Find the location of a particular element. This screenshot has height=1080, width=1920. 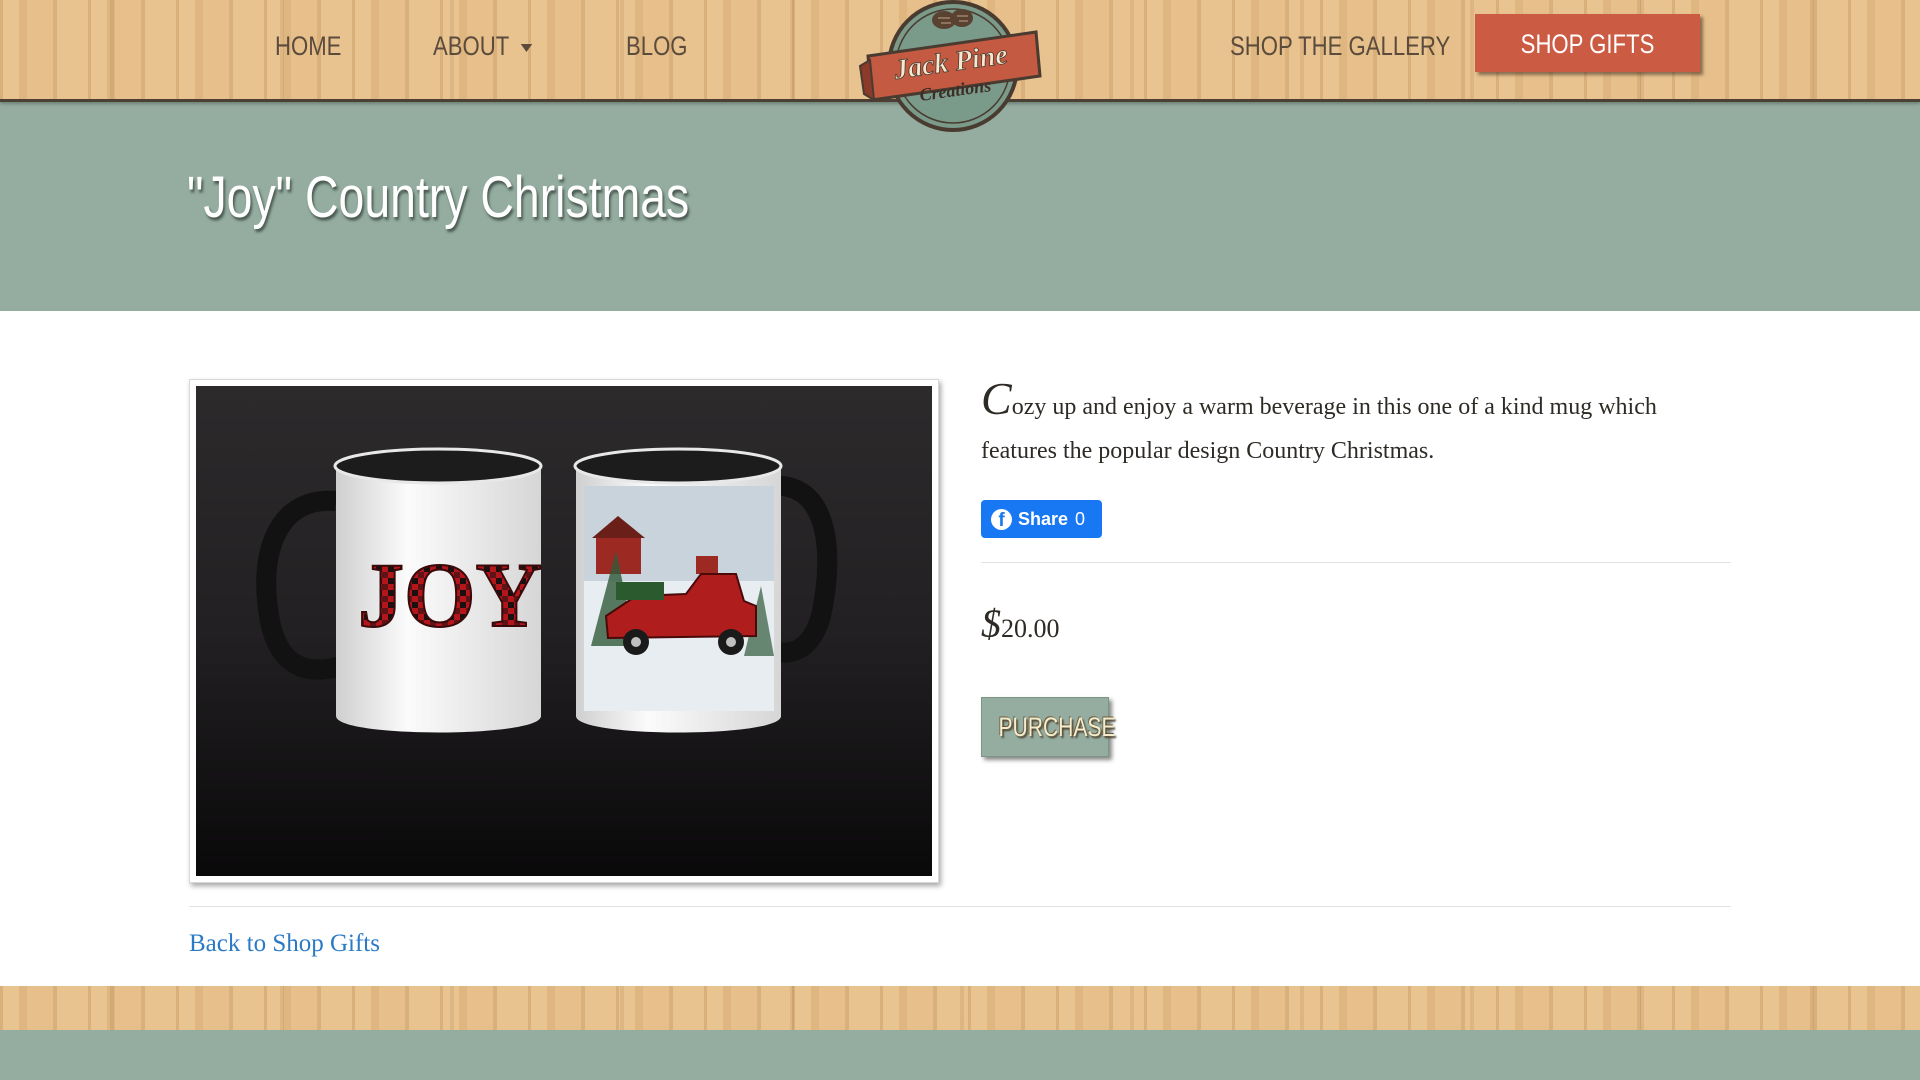

page-title: "Joy" Country Christmas is located at coordinates (438, 197).